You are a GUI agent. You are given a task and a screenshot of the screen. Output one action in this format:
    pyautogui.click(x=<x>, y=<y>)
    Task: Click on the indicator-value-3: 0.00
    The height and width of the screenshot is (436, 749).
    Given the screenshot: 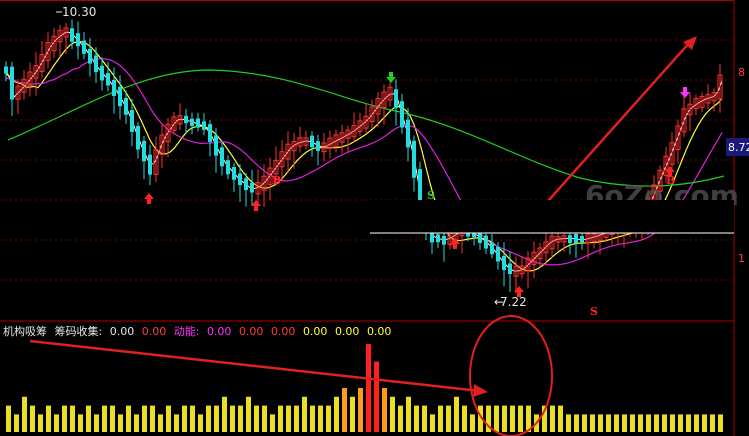 What is the action you would take?
    pyautogui.click(x=219, y=331)
    